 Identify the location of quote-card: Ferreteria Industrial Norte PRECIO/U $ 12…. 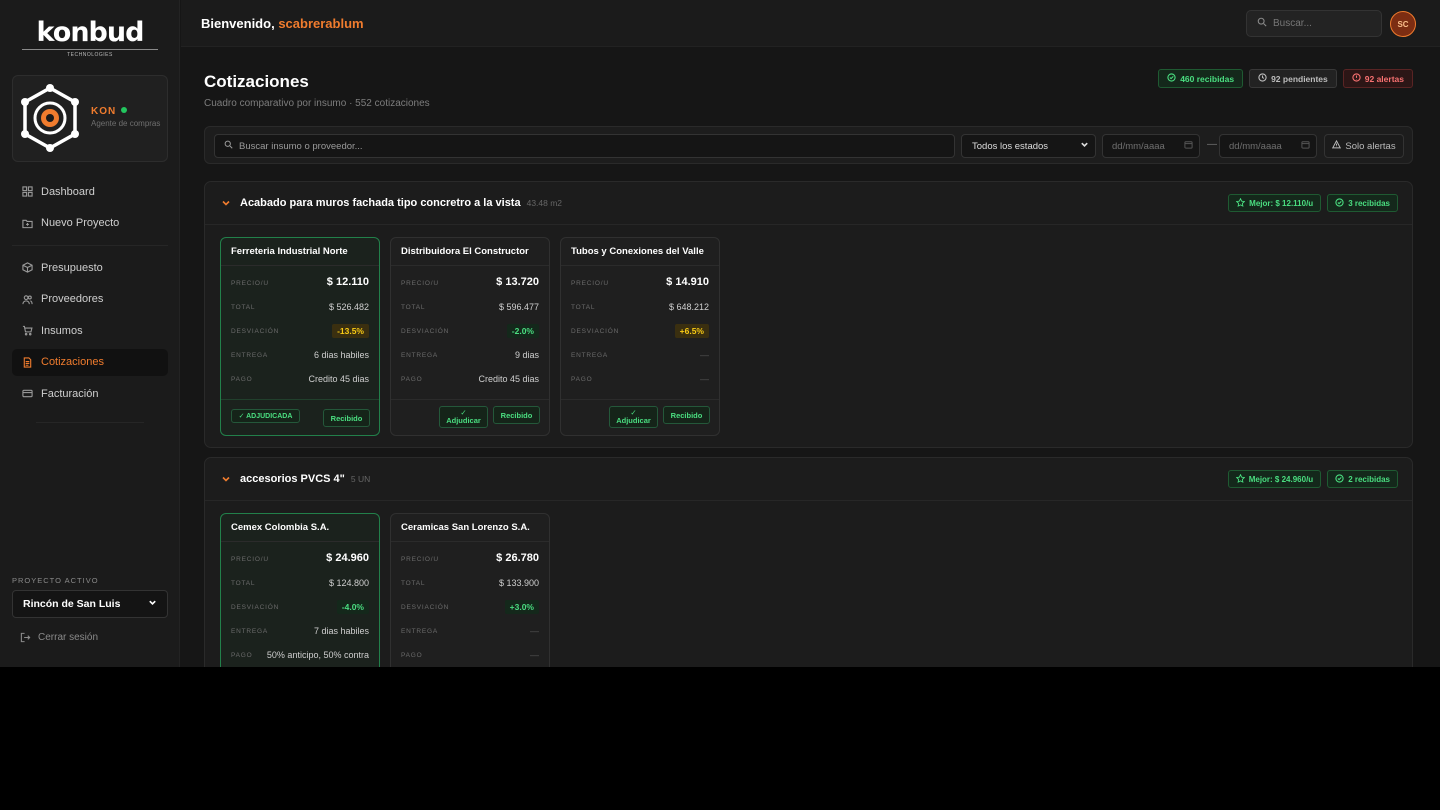
(300, 336).